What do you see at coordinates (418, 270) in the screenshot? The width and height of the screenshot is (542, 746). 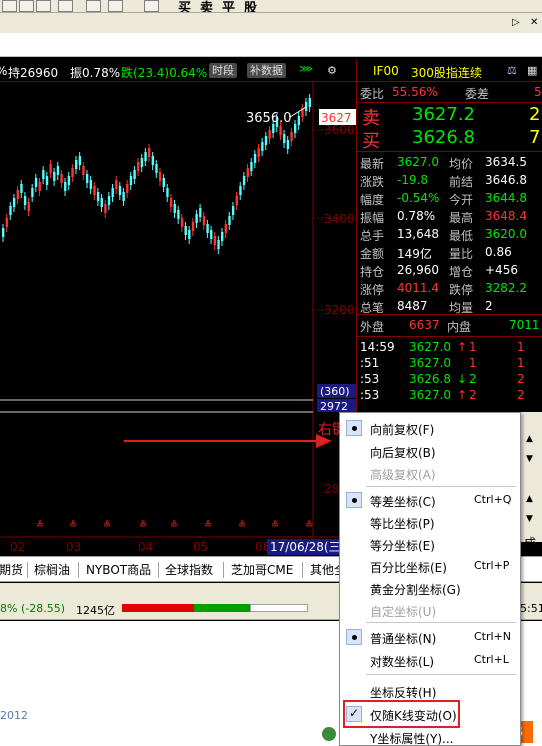 I see `quote-row-value: 26,960` at bounding box center [418, 270].